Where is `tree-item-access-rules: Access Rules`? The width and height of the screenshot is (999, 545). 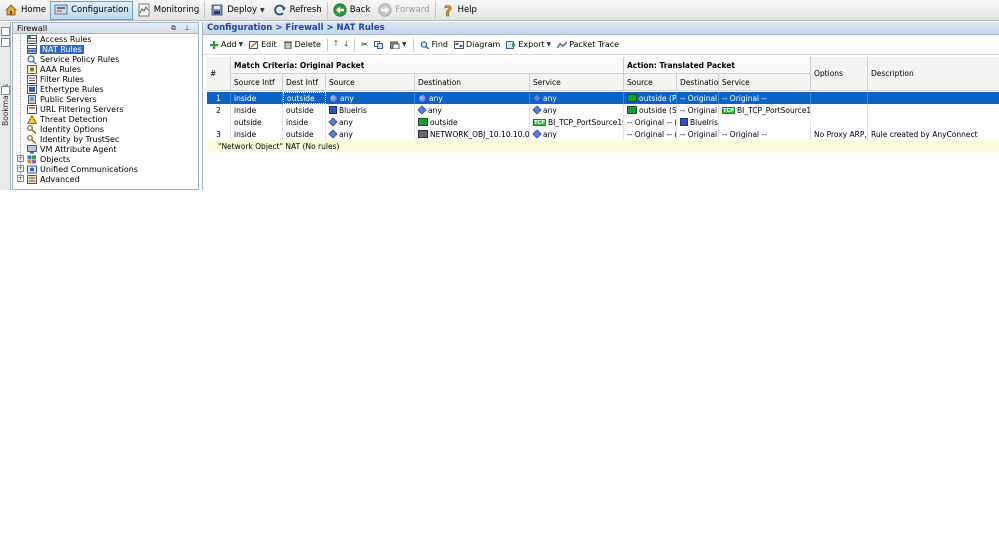
tree-item-access-rules: Access Rules is located at coordinates (59, 39).